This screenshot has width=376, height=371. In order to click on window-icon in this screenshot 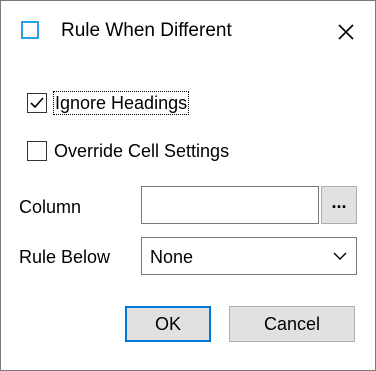, I will do `click(30, 30)`.